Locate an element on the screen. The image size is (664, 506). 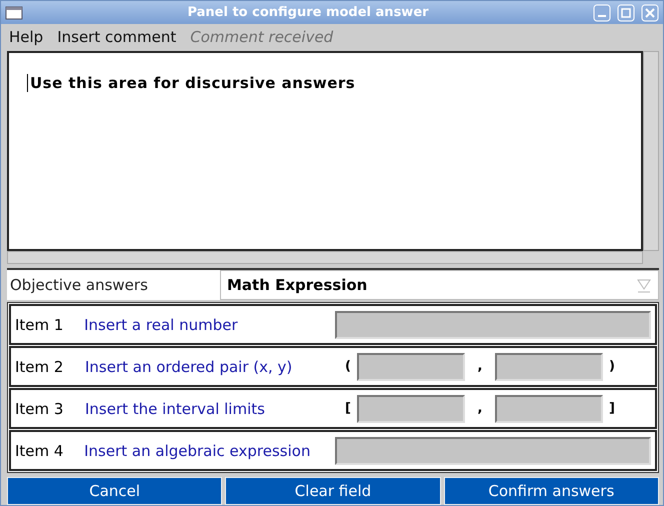
item-prompt: Insert an algebraic expression is located at coordinates (198, 451).